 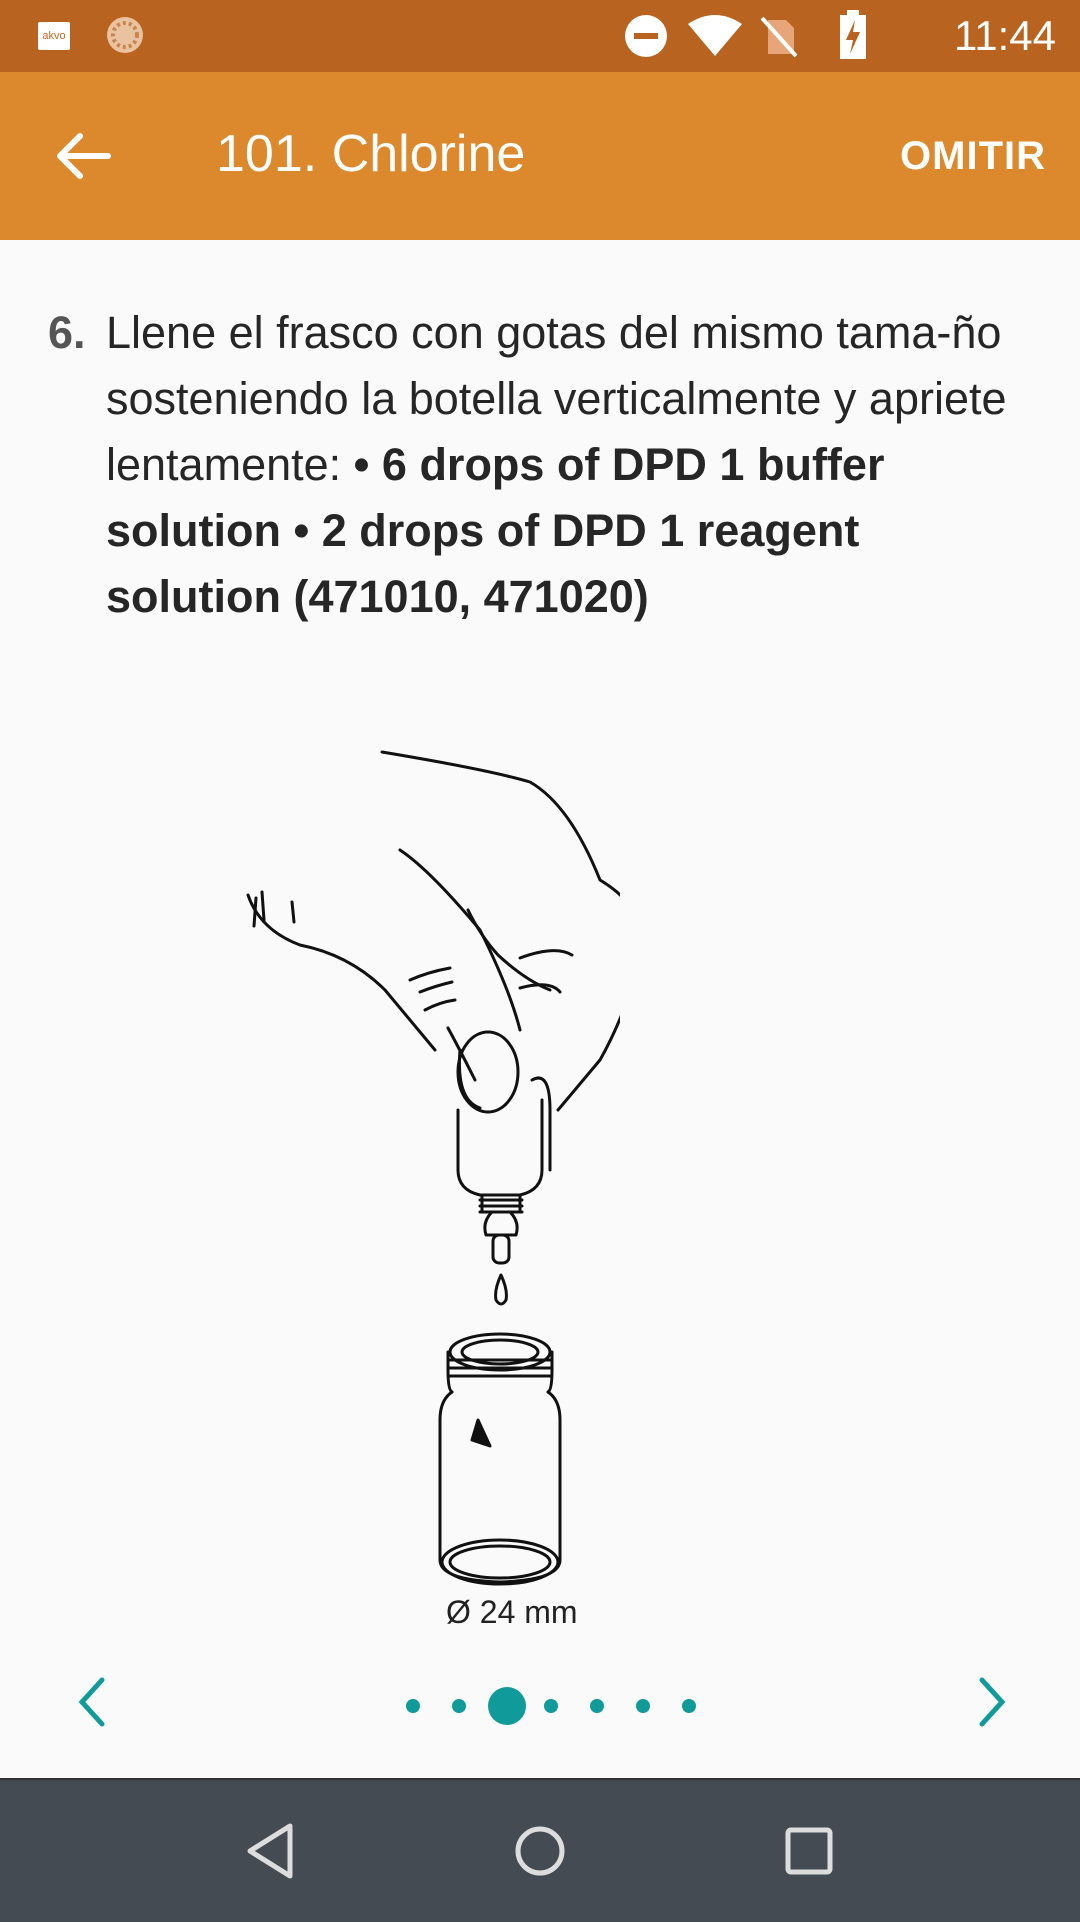 I want to click on home-circle-icon, so click(x=540, y=1851).